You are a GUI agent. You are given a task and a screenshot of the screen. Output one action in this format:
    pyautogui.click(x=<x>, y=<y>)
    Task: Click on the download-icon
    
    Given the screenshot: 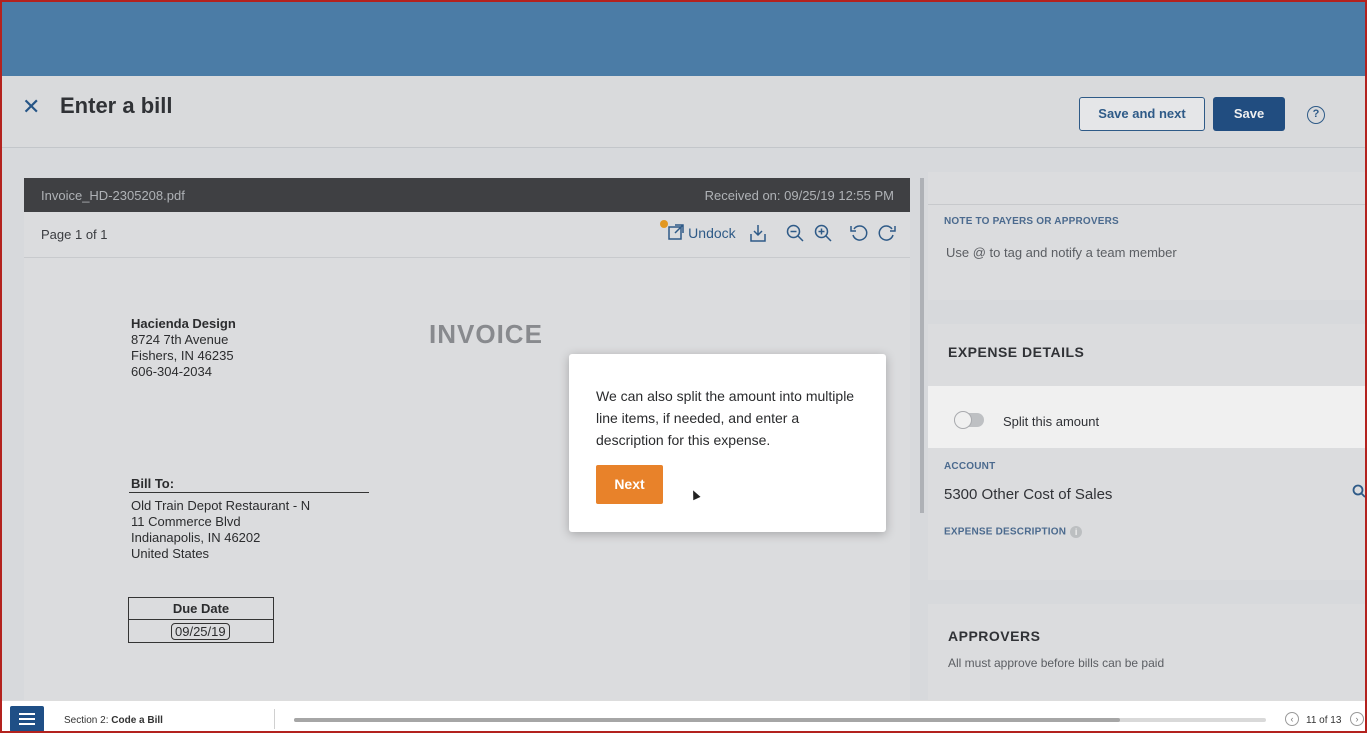 What is the action you would take?
    pyautogui.click(x=758, y=235)
    